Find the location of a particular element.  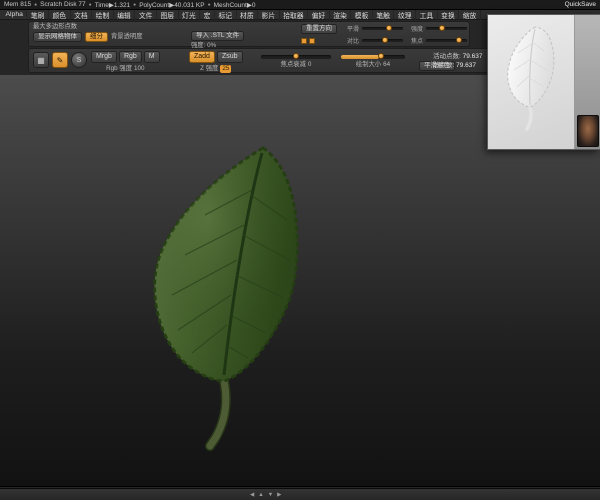

draw-size-label: 绘制大小 is located at coordinates (368, 64).